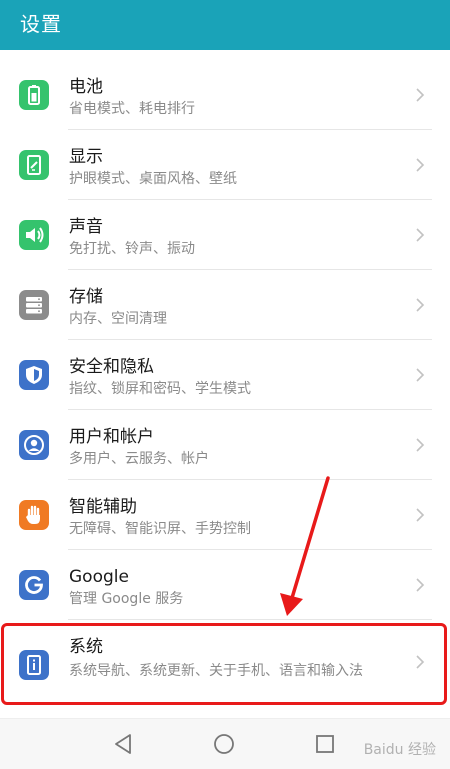 The image size is (450, 769). Describe the element at coordinates (34, 665) in the screenshot. I see `system-info-icon` at that location.